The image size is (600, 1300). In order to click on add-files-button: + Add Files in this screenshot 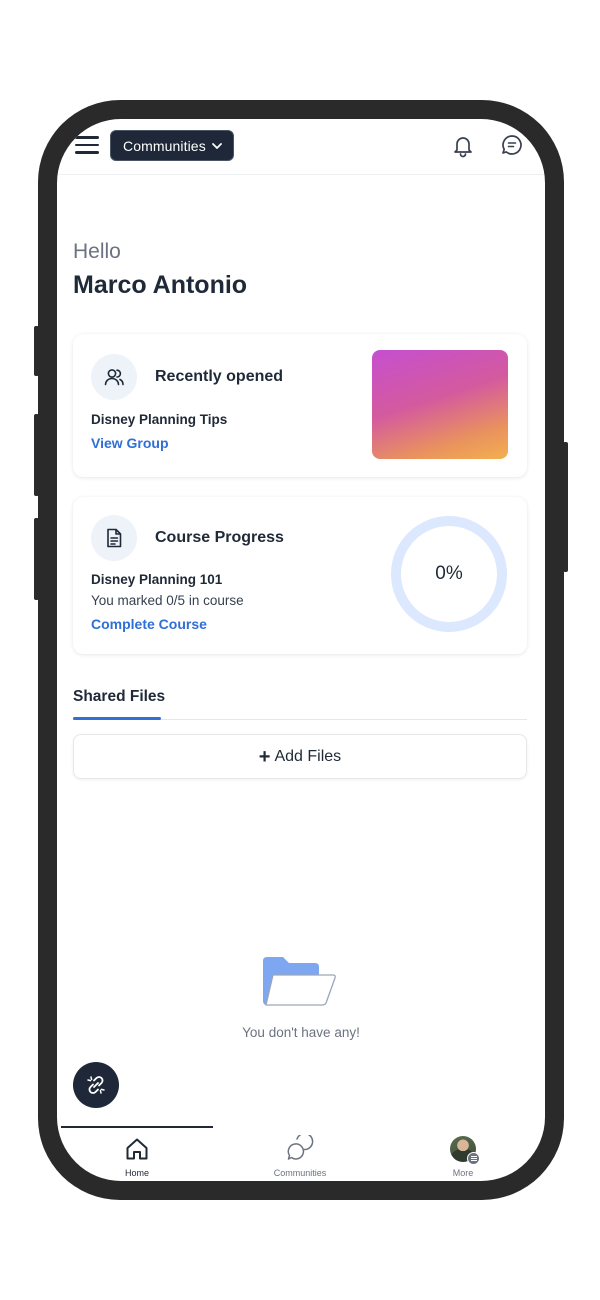, I will do `click(300, 756)`.